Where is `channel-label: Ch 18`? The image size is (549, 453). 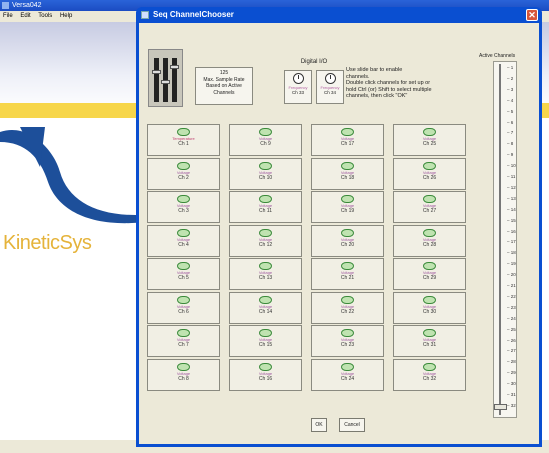 channel-label: Ch 18 is located at coordinates (347, 177).